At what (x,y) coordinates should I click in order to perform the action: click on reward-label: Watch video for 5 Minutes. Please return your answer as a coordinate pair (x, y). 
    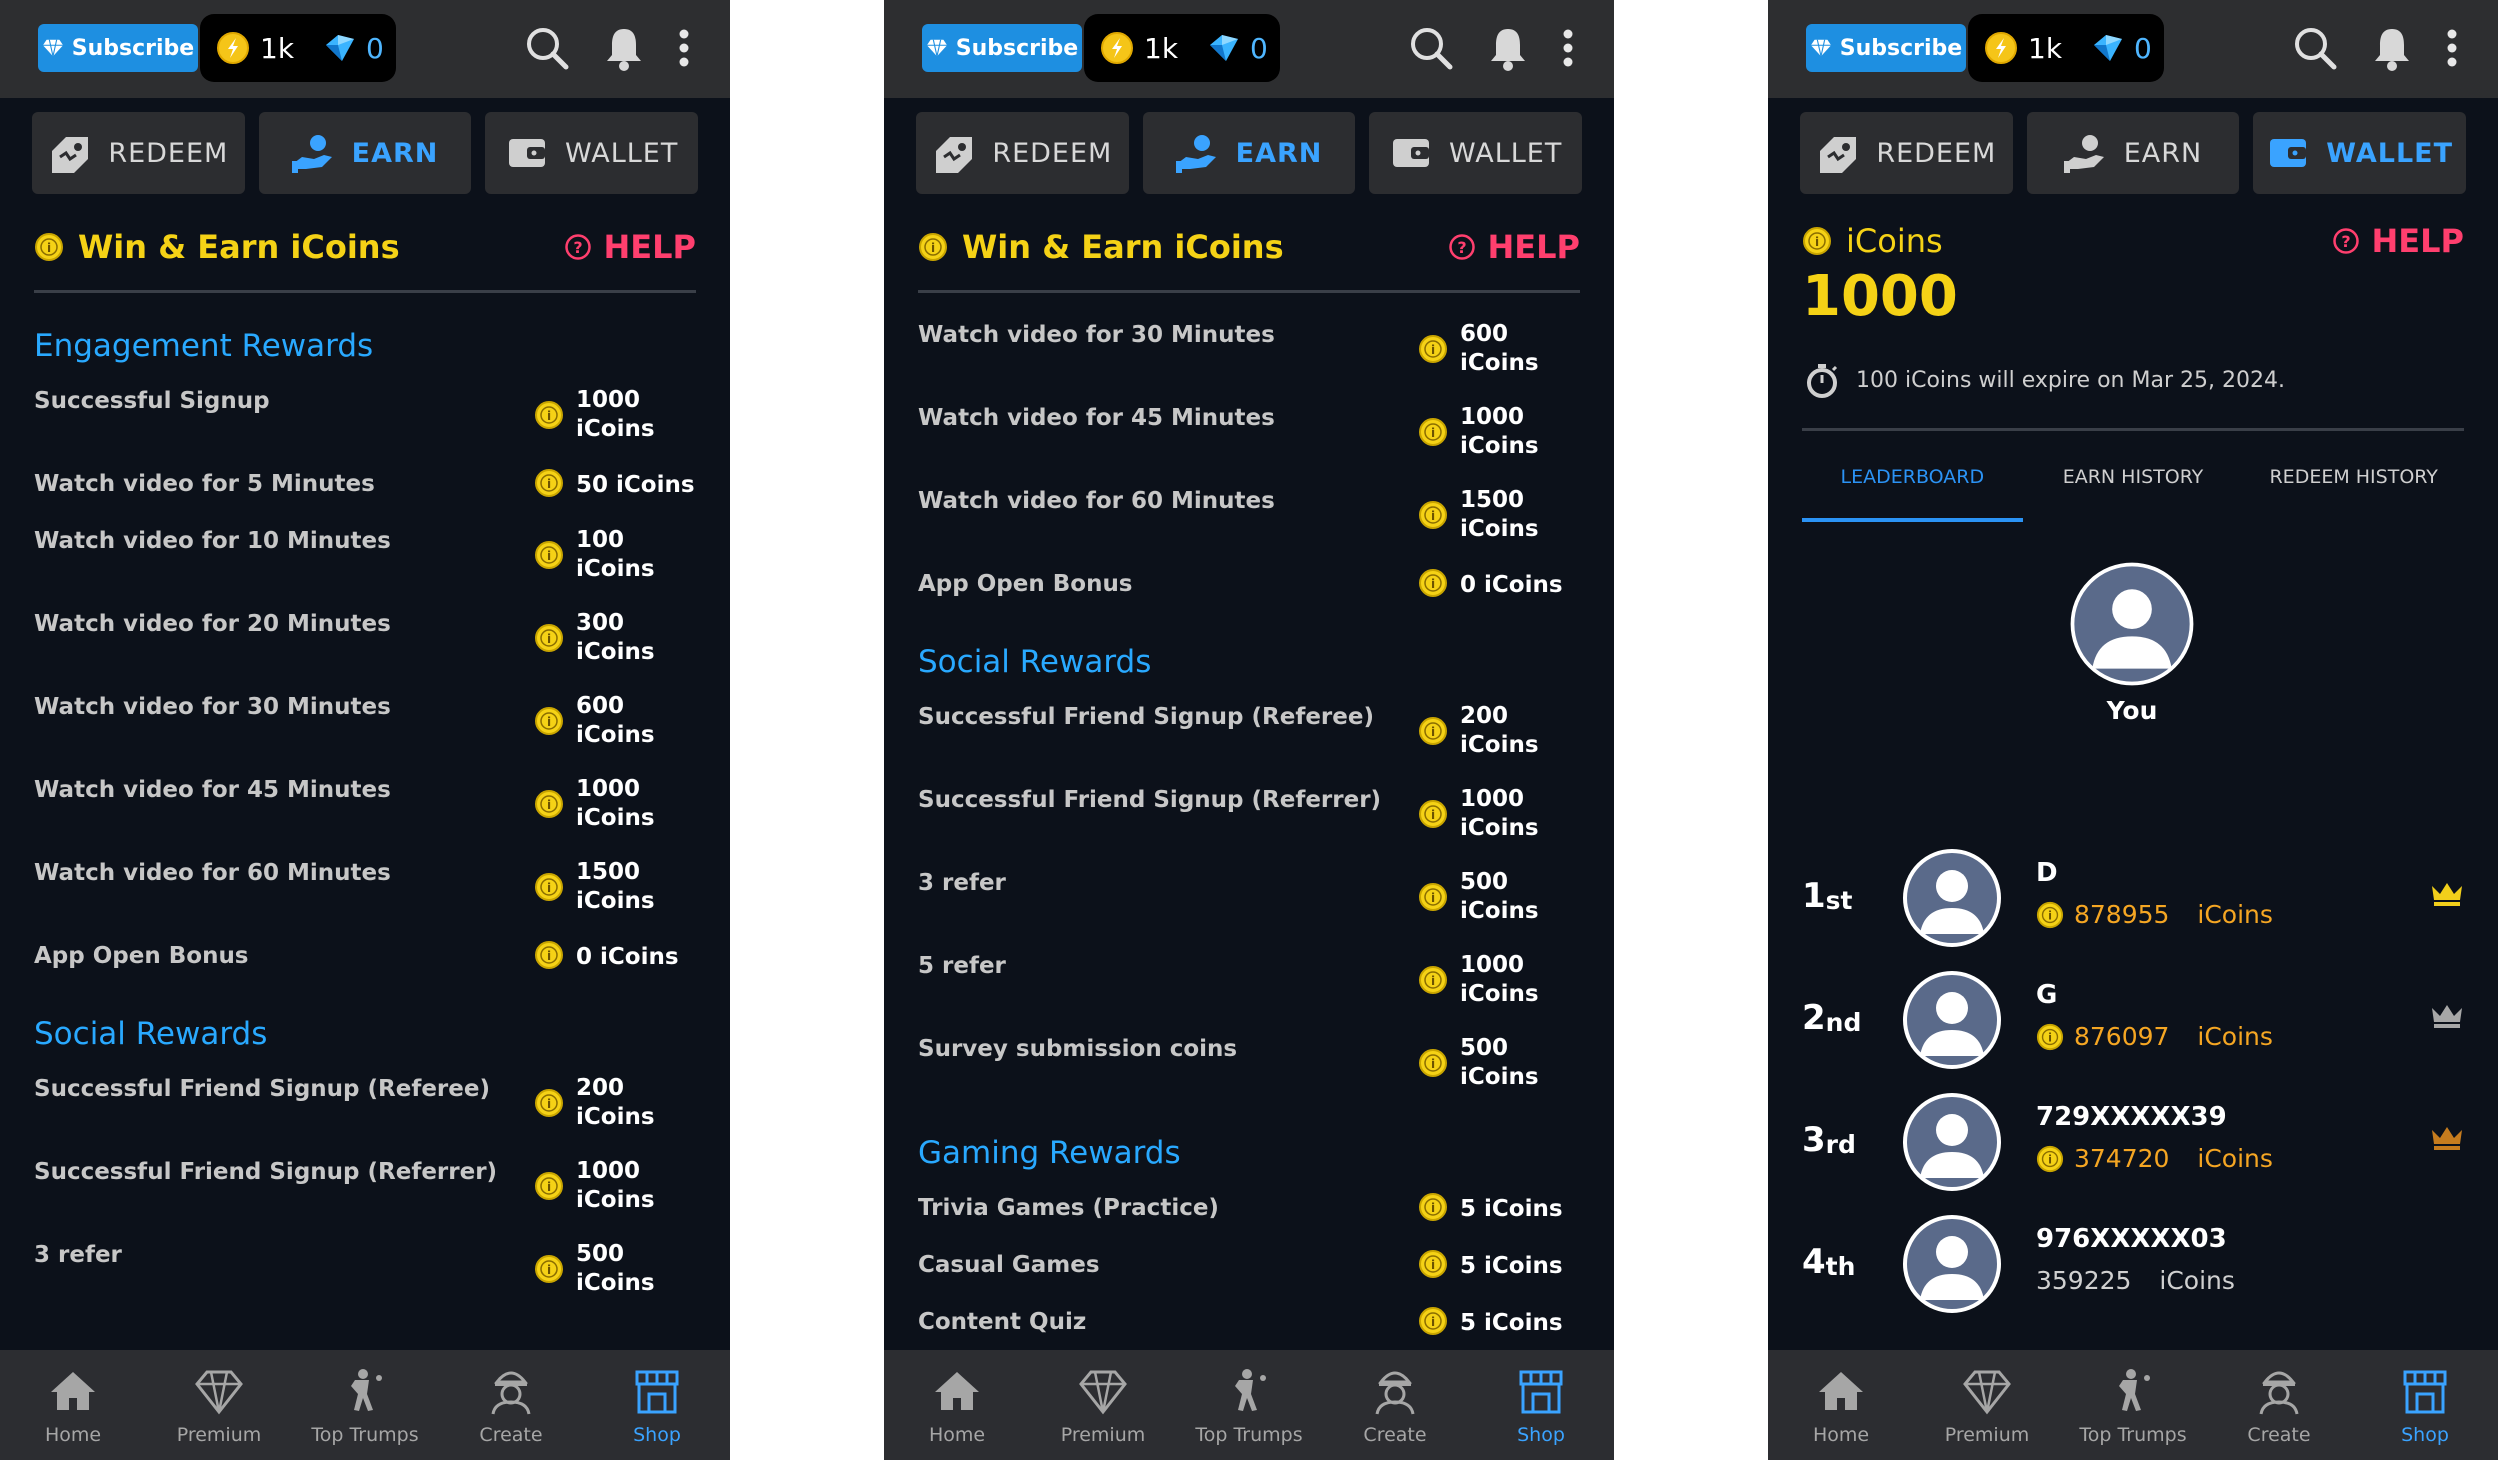
    Looking at the image, I should click on (204, 484).